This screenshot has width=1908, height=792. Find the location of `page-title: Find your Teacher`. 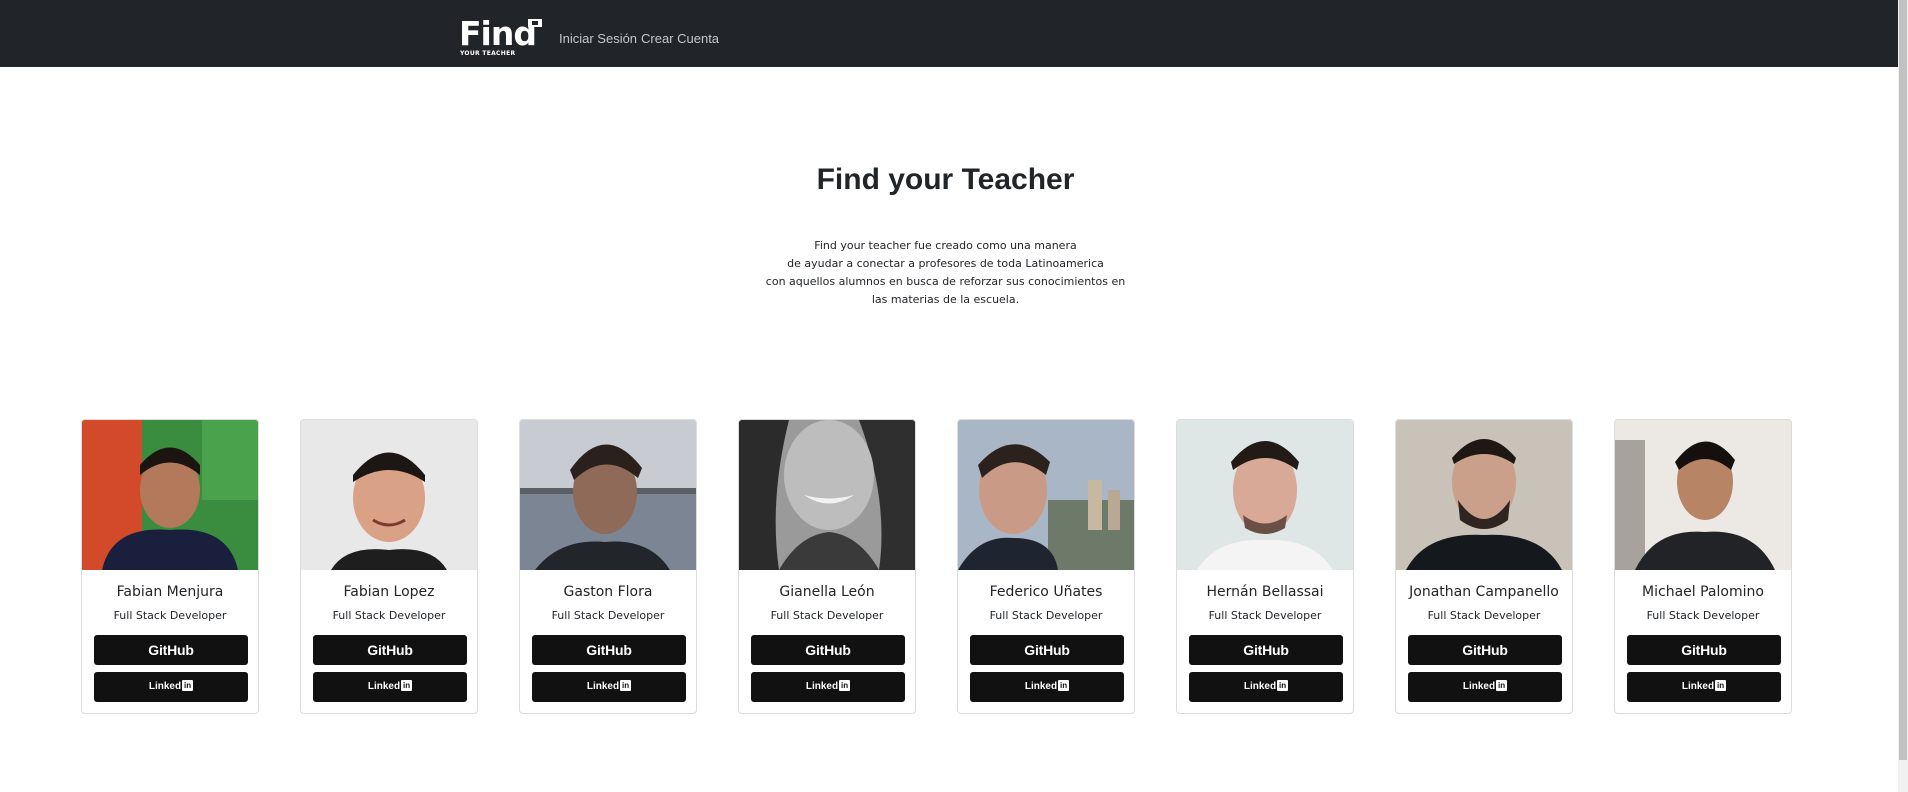

page-title: Find your Teacher is located at coordinates (945, 179).